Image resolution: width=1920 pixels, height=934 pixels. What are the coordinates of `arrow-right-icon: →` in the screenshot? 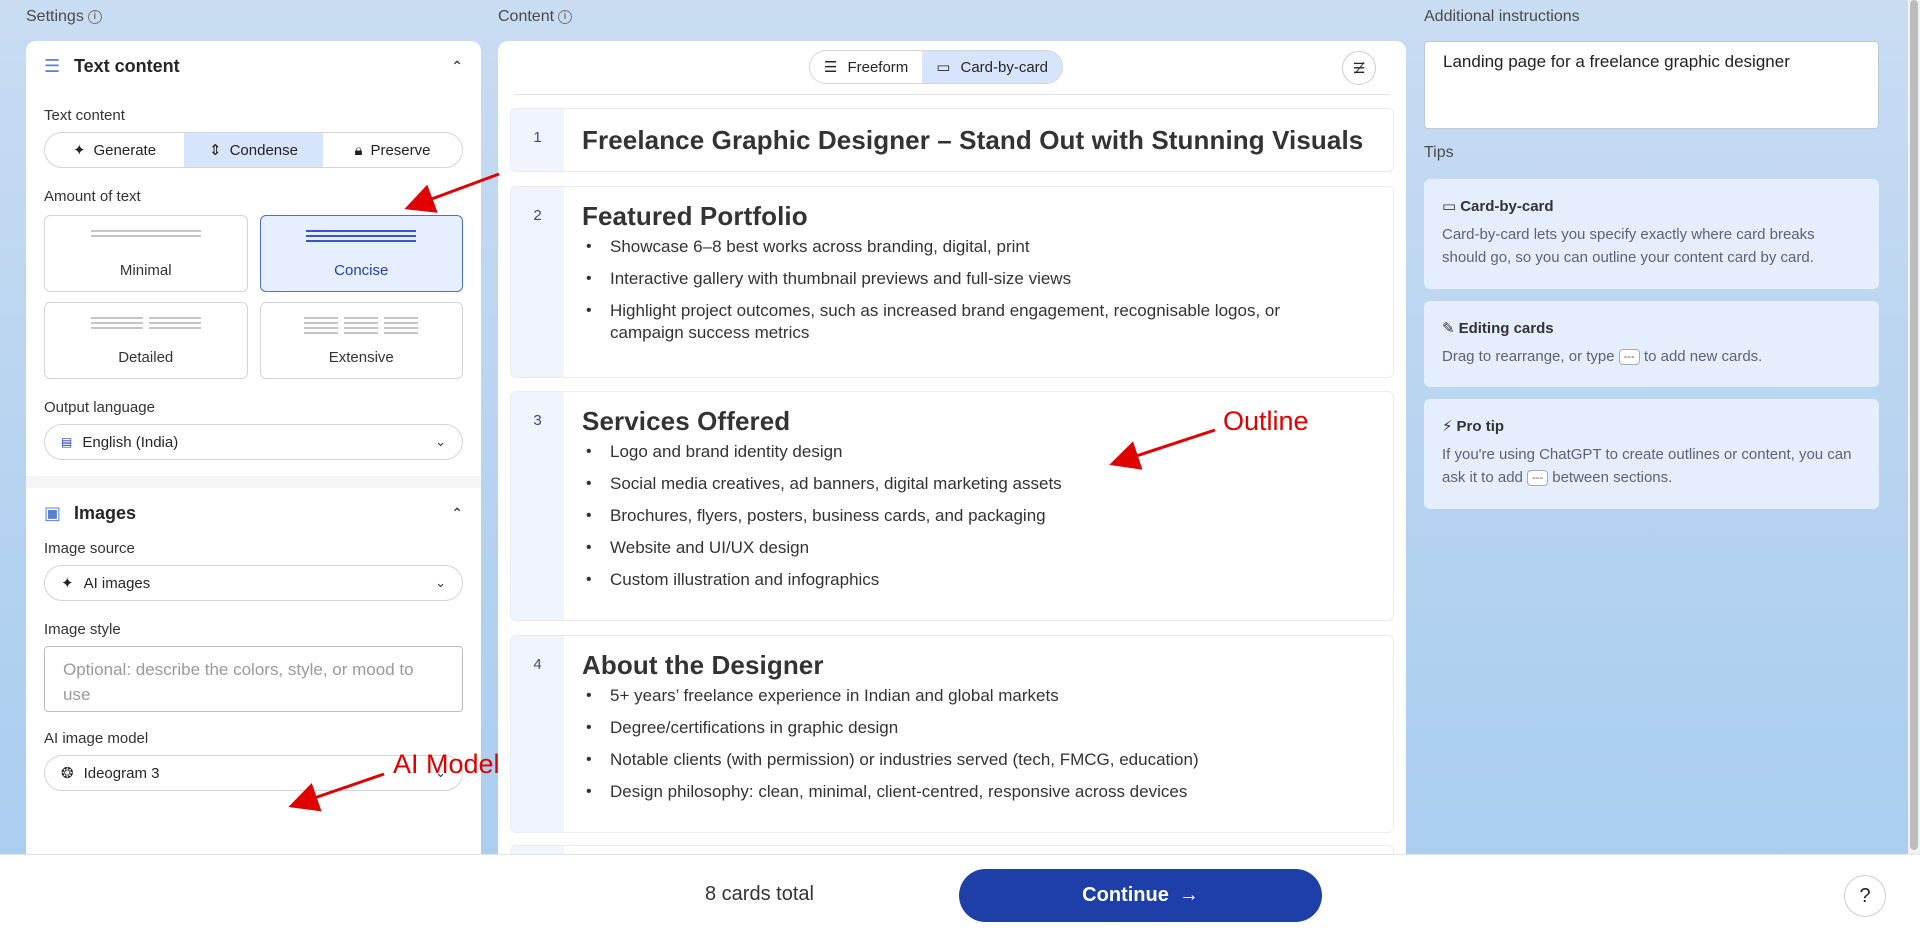 It's located at (1188, 895).